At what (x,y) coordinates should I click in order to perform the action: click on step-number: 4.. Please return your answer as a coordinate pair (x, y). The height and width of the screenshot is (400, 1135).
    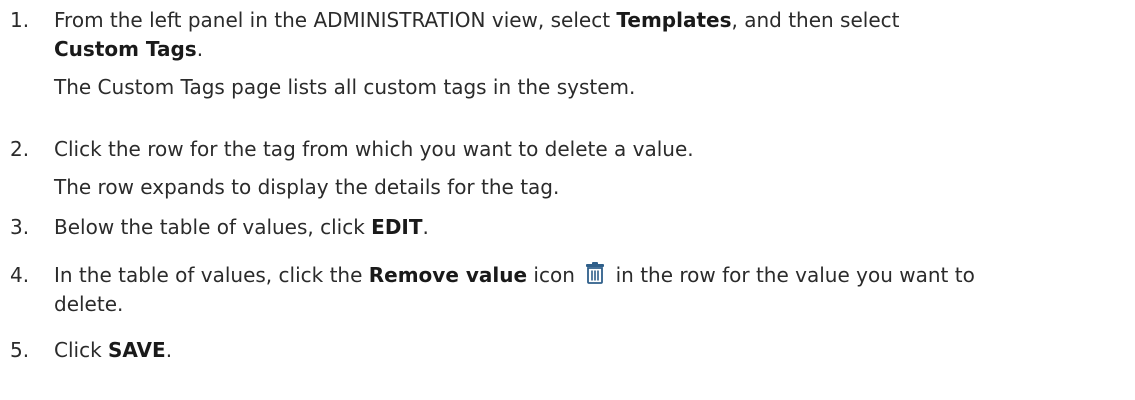
    Looking at the image, I should click on (20, 275).